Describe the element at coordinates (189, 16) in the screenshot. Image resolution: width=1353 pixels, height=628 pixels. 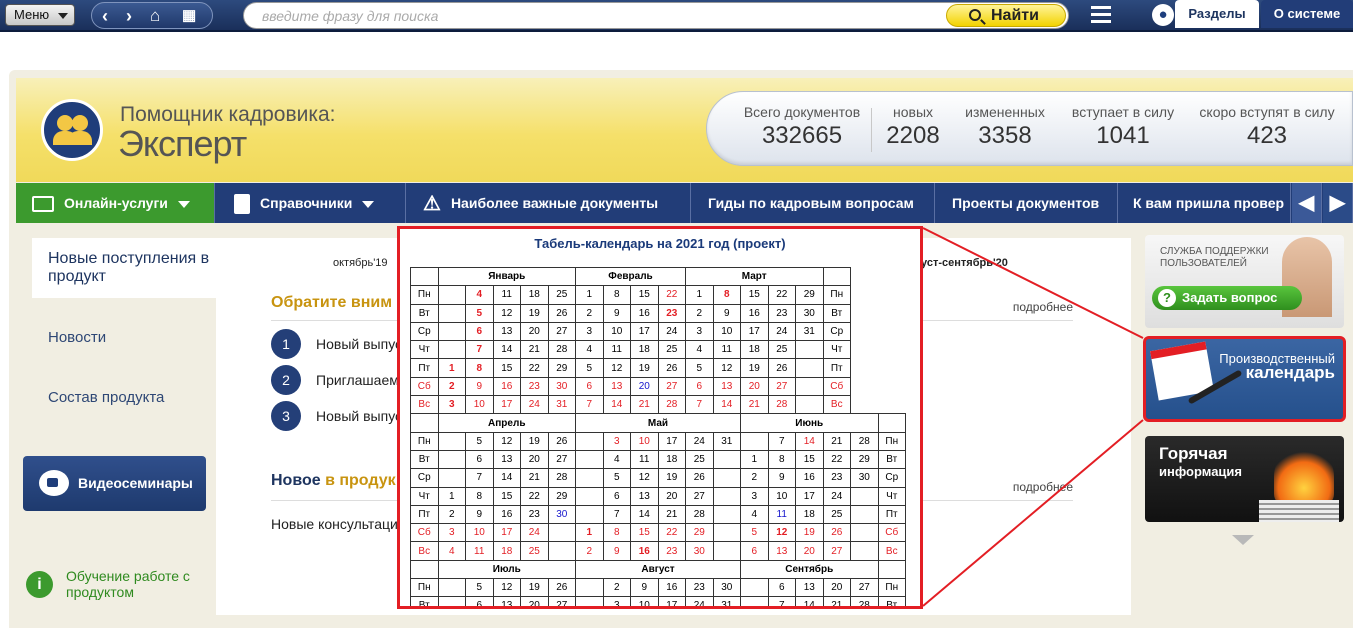
I see `grid-icon: ▦` at that location.